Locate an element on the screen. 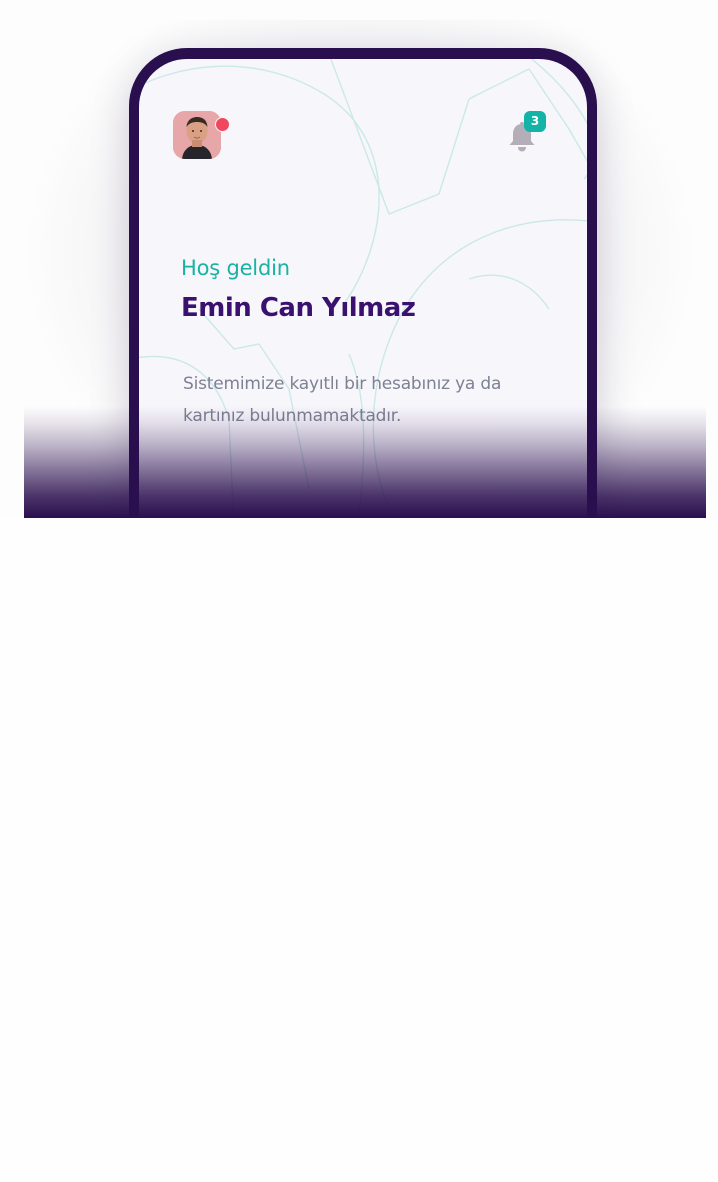 Image resolution: width=718 pixels, height=1182 pixels. avatar is located at coordinates (197, 135).